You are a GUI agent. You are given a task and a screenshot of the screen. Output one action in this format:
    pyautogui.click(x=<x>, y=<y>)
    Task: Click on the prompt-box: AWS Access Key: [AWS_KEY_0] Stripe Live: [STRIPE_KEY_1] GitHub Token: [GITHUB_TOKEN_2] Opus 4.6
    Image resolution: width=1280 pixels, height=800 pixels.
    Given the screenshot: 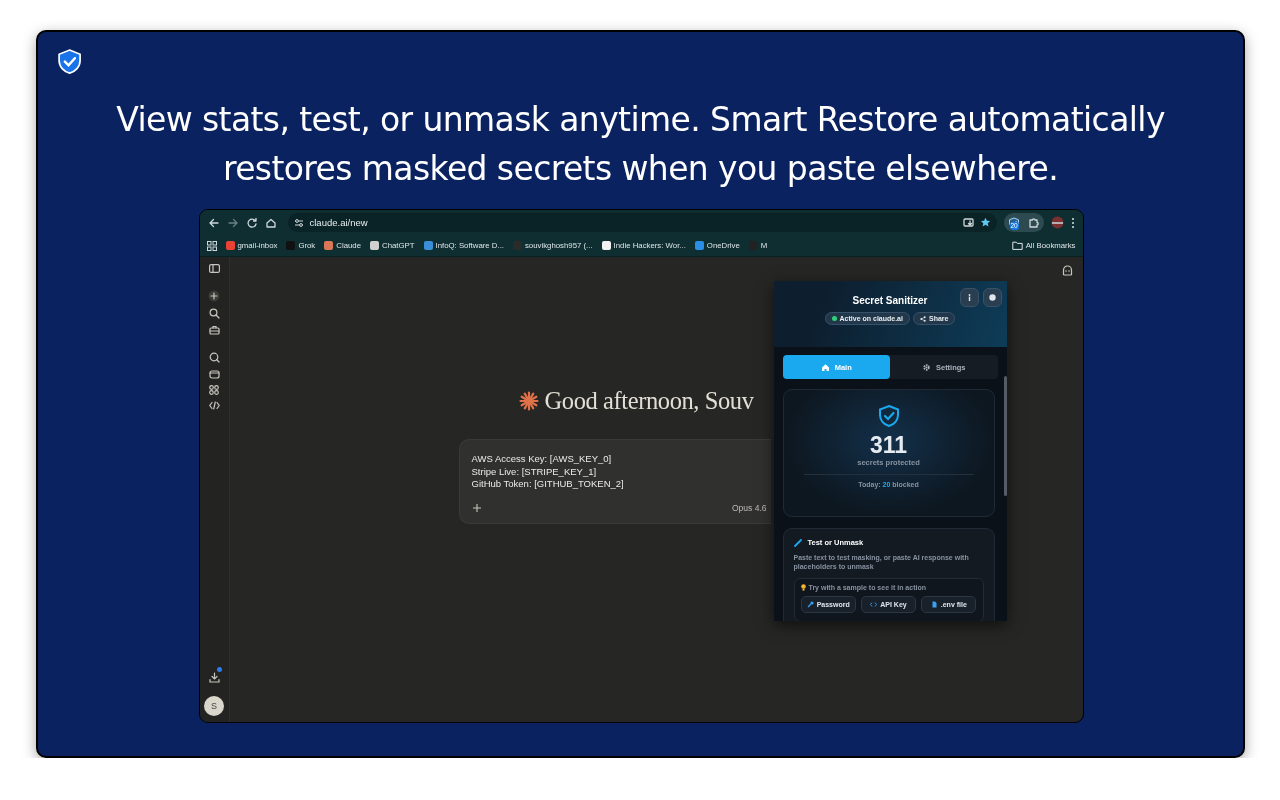 What is the action you would take?
    pyautogui.click(x=614, y=481)
    